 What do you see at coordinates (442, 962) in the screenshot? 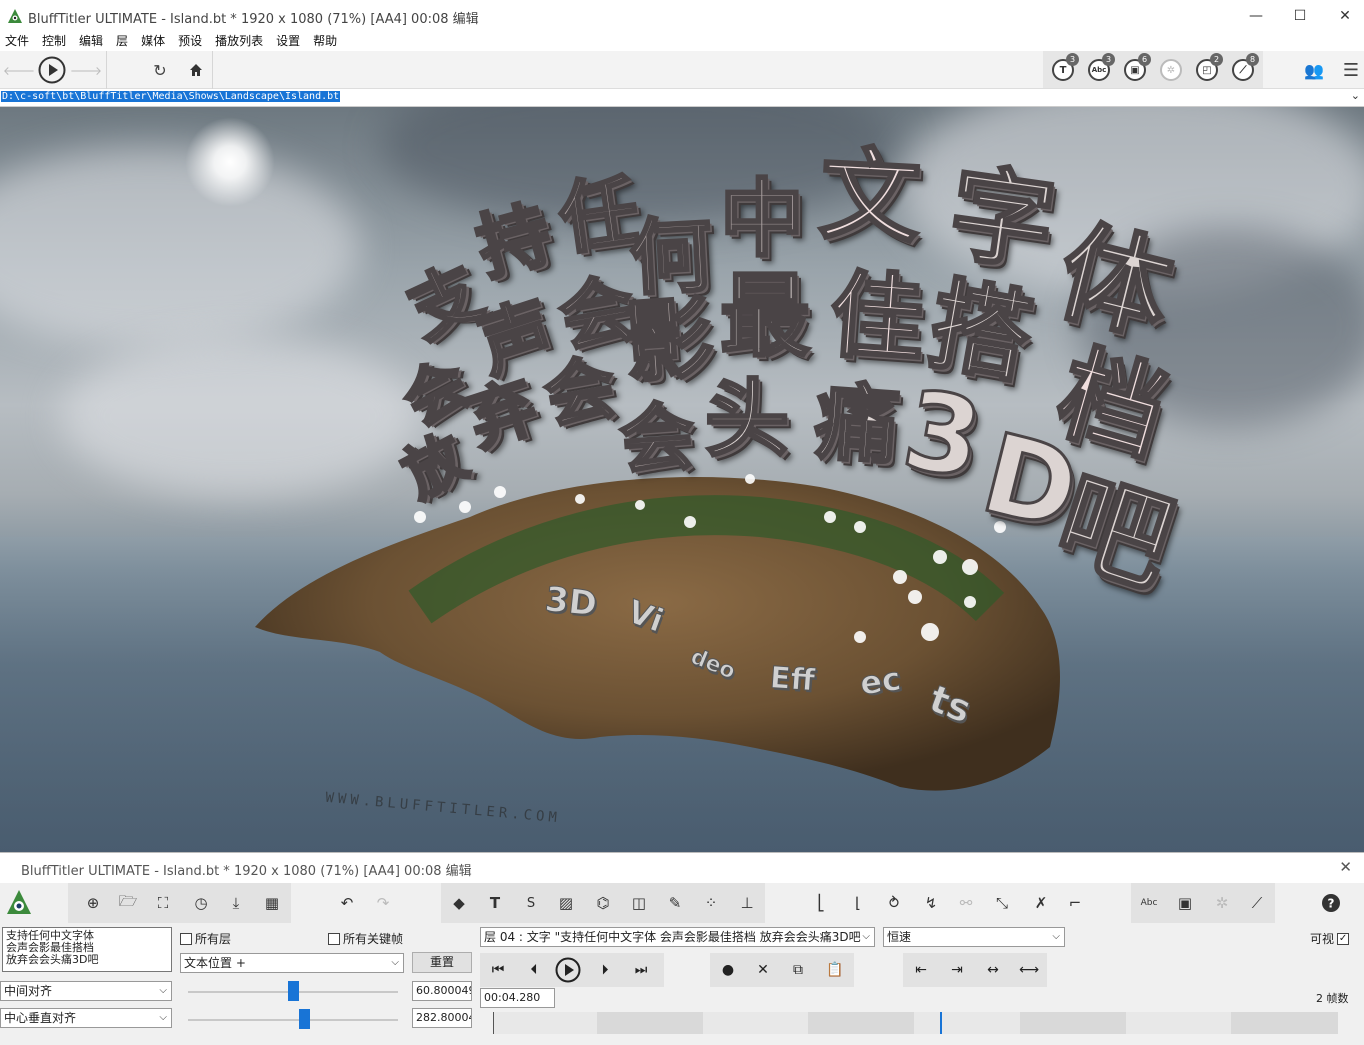
I see `reset-button: 重置` at bounding box center [442, 962].